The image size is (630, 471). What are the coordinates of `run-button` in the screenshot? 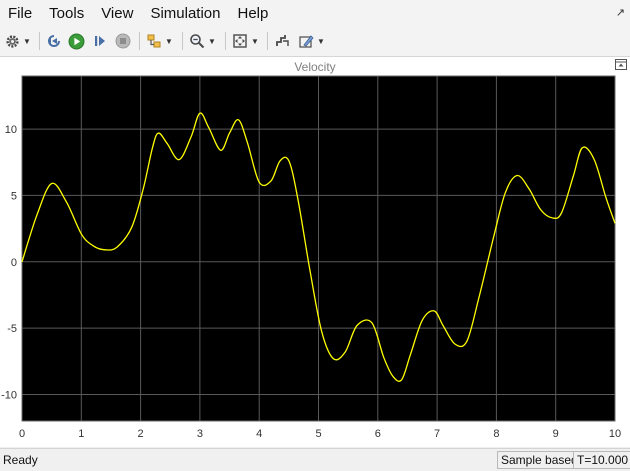 It's located at (76, 41).